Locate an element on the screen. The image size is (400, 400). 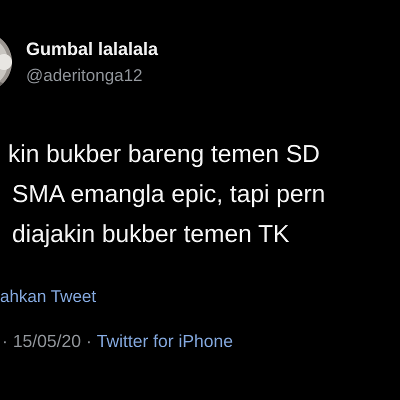
tweet-text-line: diajakin bukber temen TK is located at coordinates (151, 234).